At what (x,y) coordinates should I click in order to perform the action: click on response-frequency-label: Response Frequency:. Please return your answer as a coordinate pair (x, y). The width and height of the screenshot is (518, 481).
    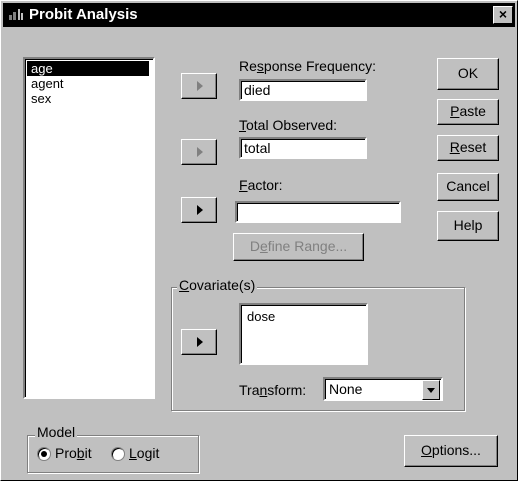
    Looking at the image, I should click on (307, 66).